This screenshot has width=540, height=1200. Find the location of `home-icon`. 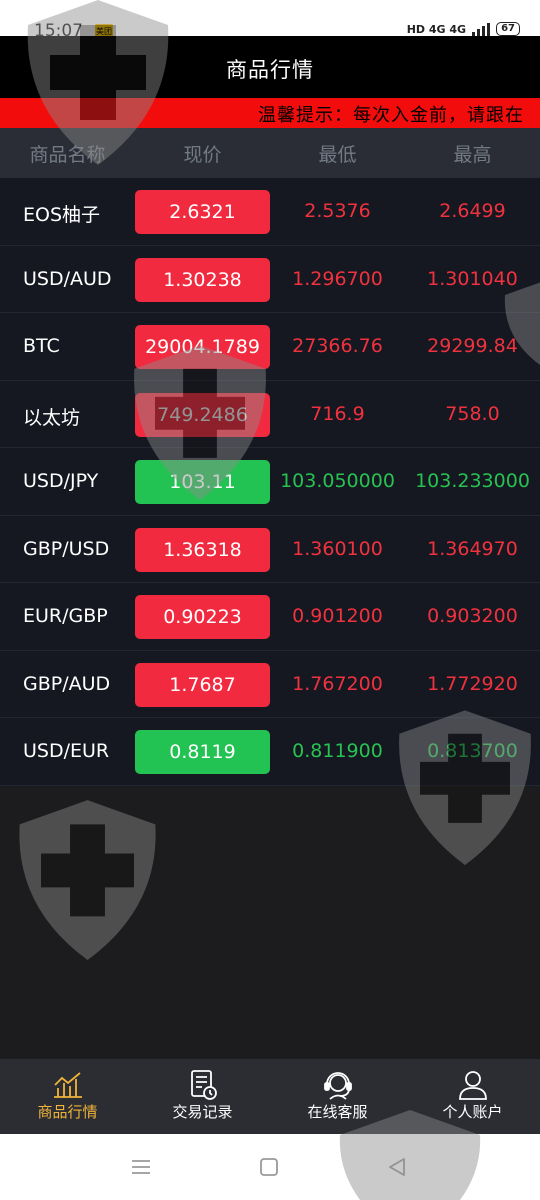

home-icon is located at coordinates (269, 1167).